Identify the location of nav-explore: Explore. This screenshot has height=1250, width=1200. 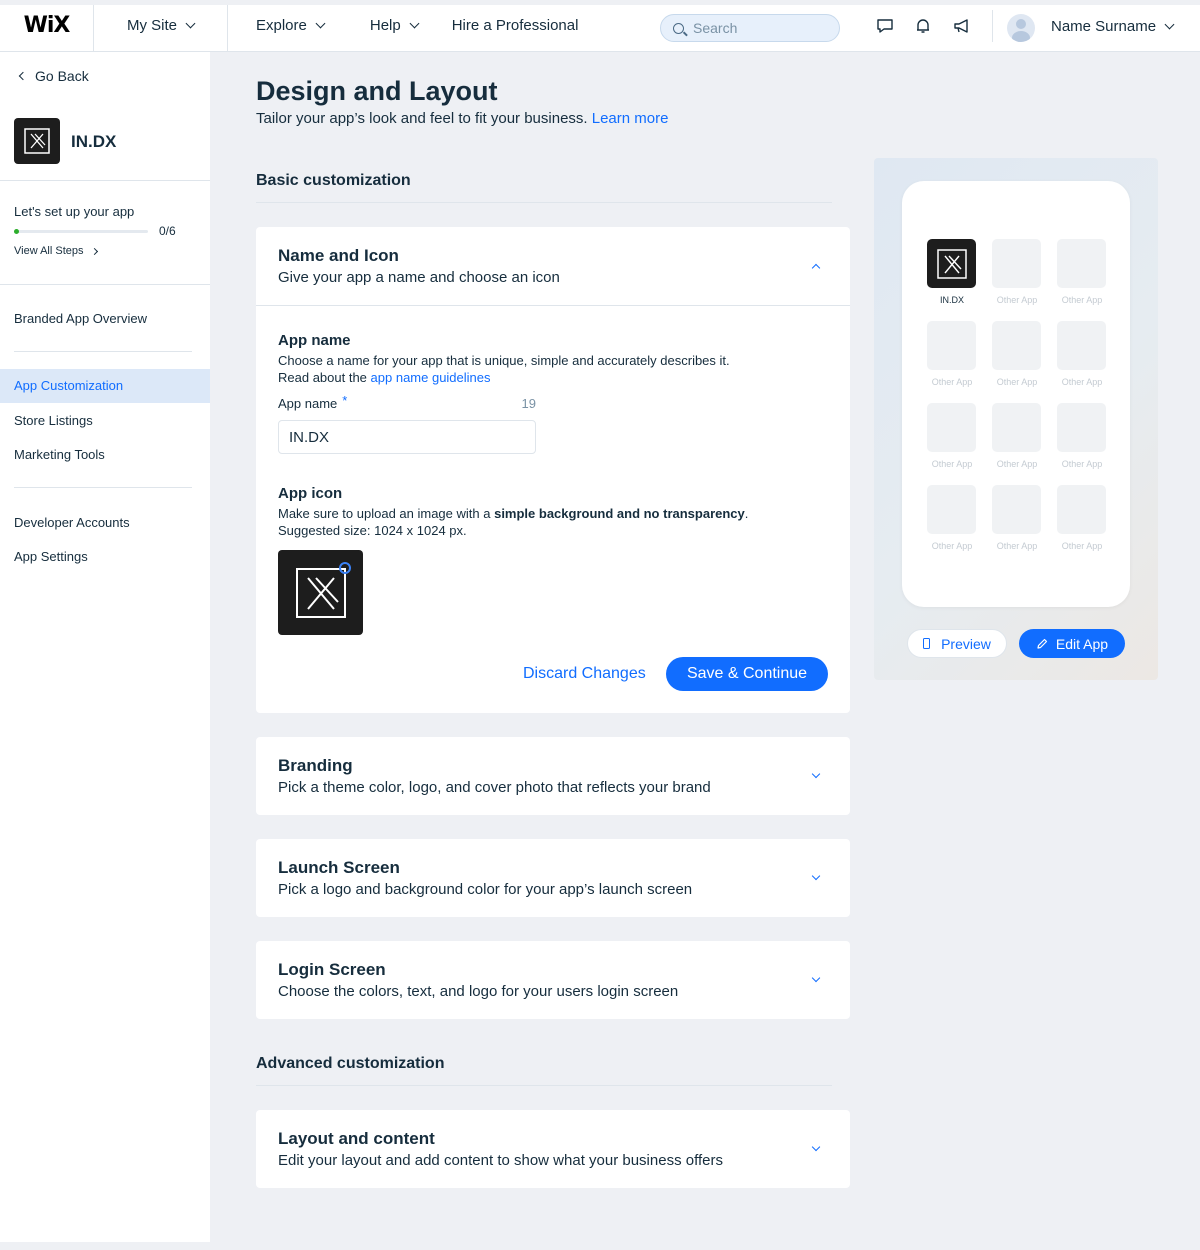
(290, 26).